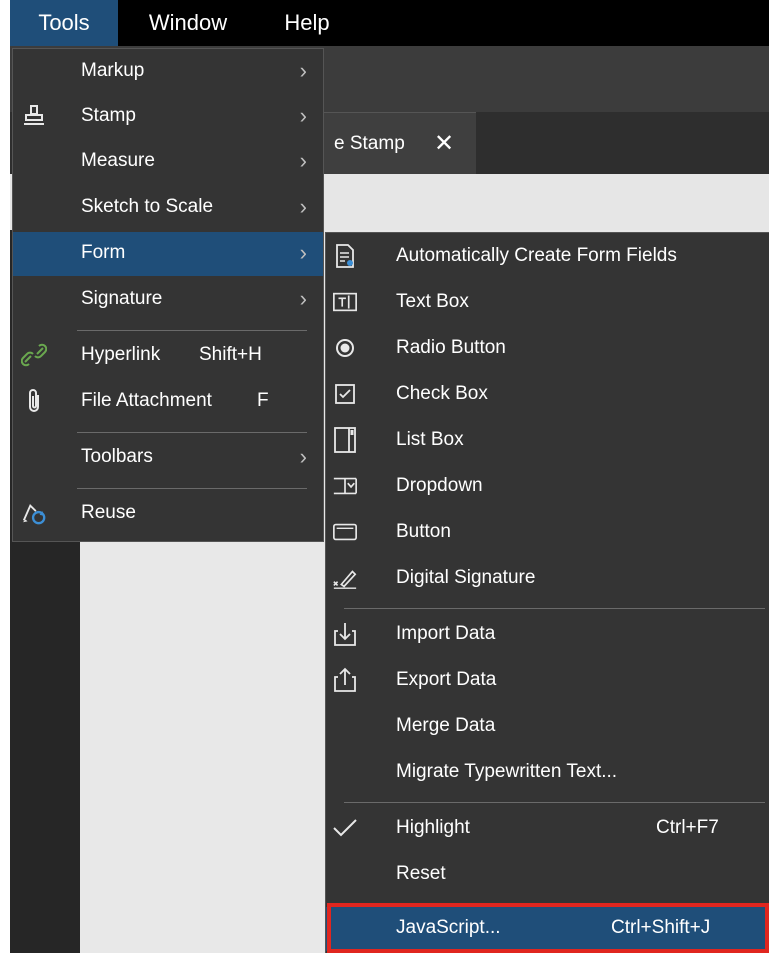  I want to click on menu-item-label: Sketch to Scale, so click(147, 206).